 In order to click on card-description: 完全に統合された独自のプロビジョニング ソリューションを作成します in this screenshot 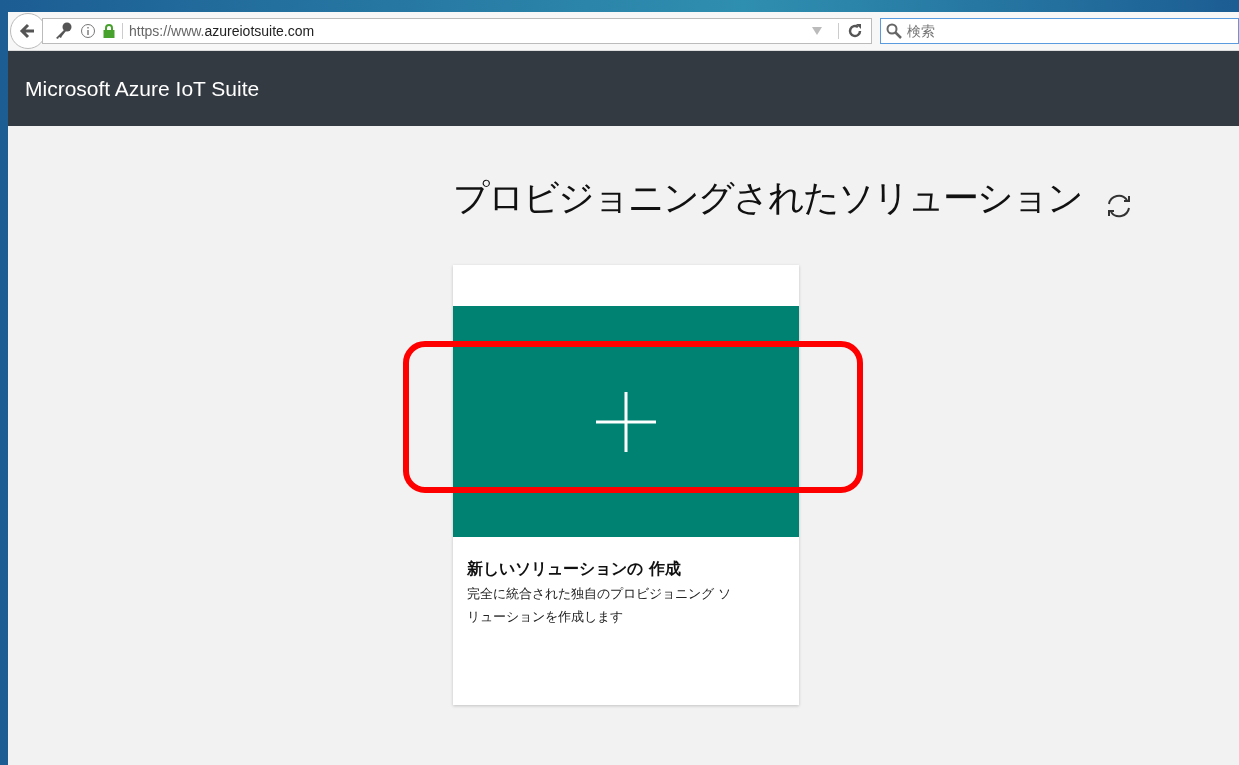, I will do `click(600, 605)`.